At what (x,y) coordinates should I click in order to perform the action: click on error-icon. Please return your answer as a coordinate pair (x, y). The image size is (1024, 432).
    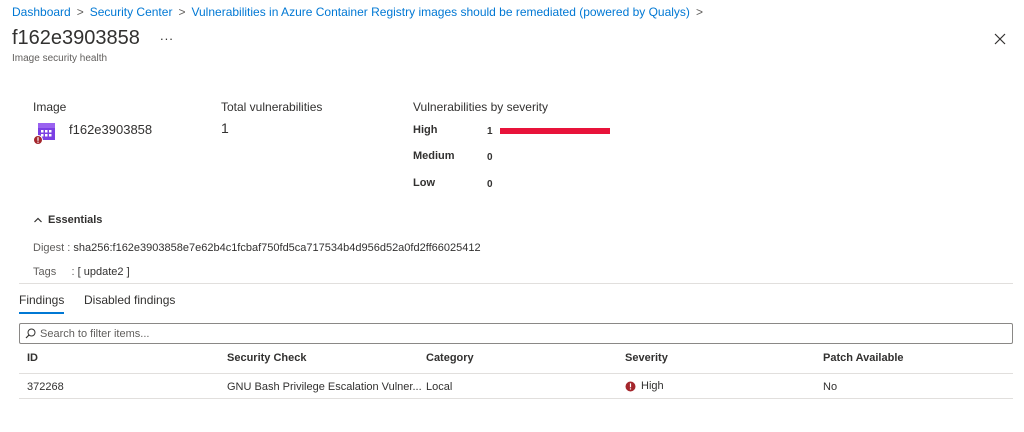
    Looking at the image, I should click on (630, 386).